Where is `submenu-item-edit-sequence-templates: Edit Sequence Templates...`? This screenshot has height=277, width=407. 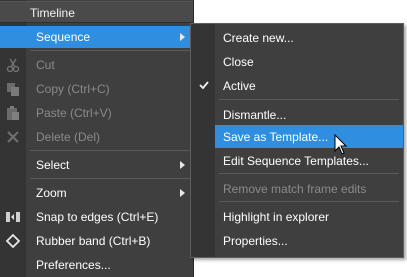 submenu-item-edit-sequence-templates: Edit Sequence Templates... is located at coordinates (297, 160).